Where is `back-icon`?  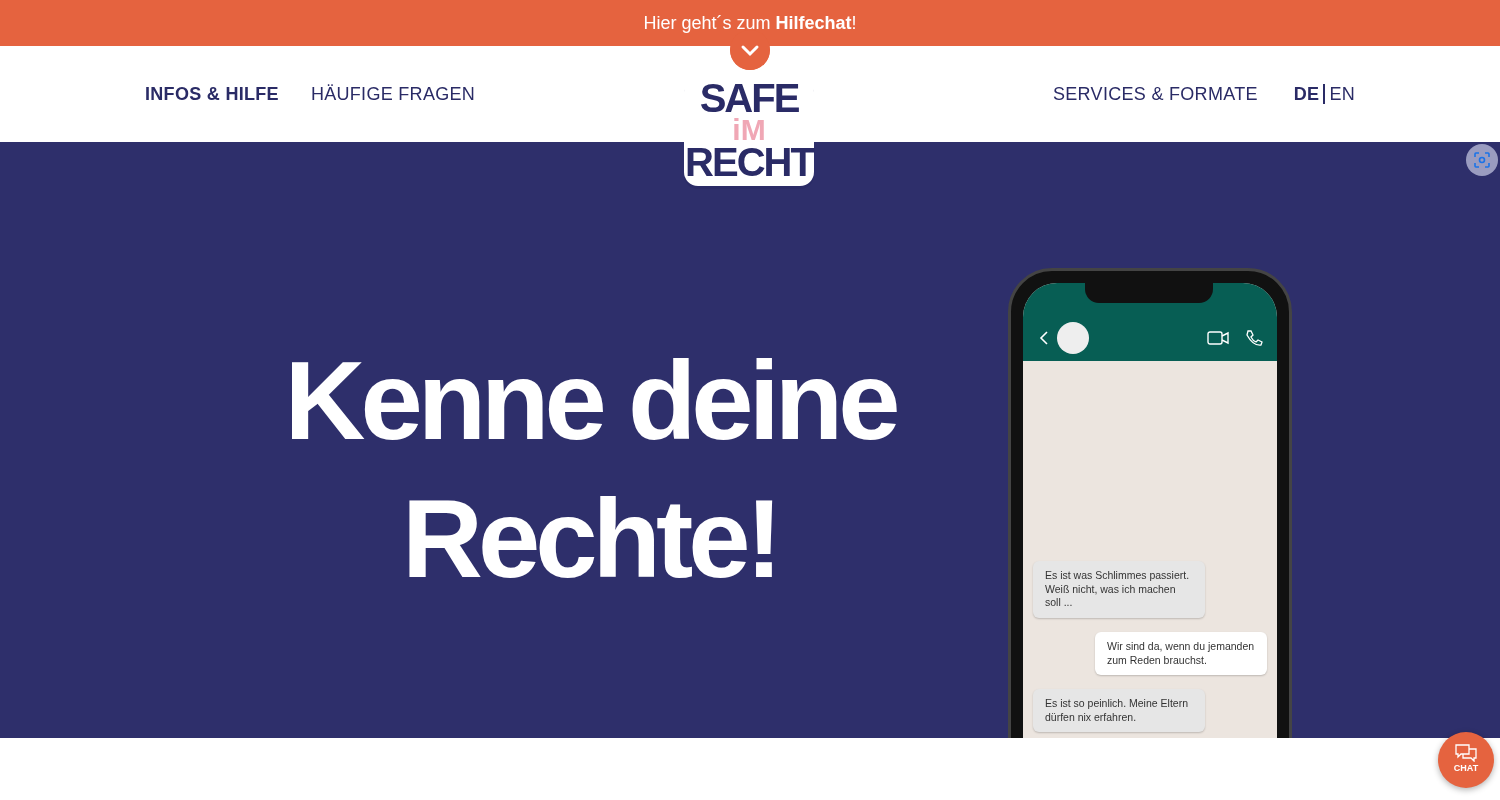
back-icon is located at coordinates (1044, 338).